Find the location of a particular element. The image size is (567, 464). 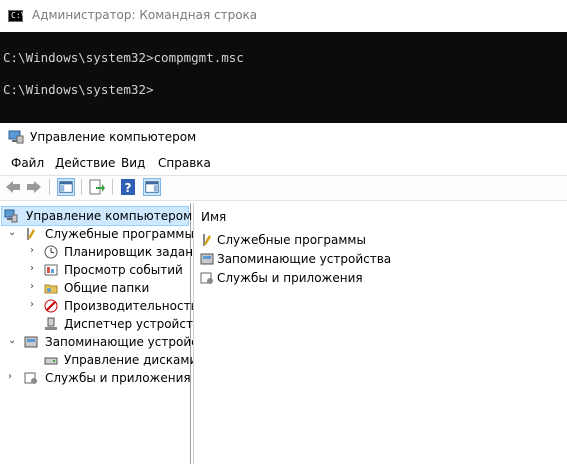

tree-item-task-scheduler: › Планировщик заданий is located at coordinates (104, 252).